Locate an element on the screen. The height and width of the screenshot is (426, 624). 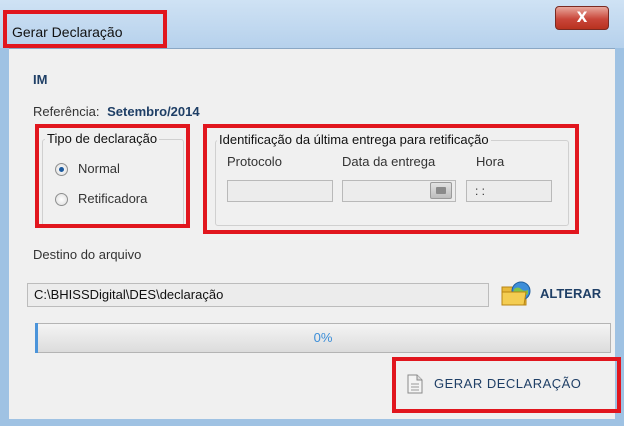
highlight-title is located at coordinates (85, 29).